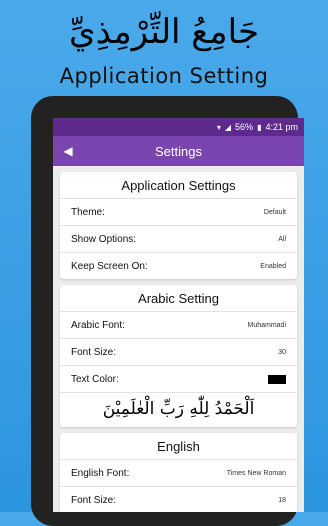 The image size is (328, 526). I want to click on wifi-icon: ▾, so click(218, 127).